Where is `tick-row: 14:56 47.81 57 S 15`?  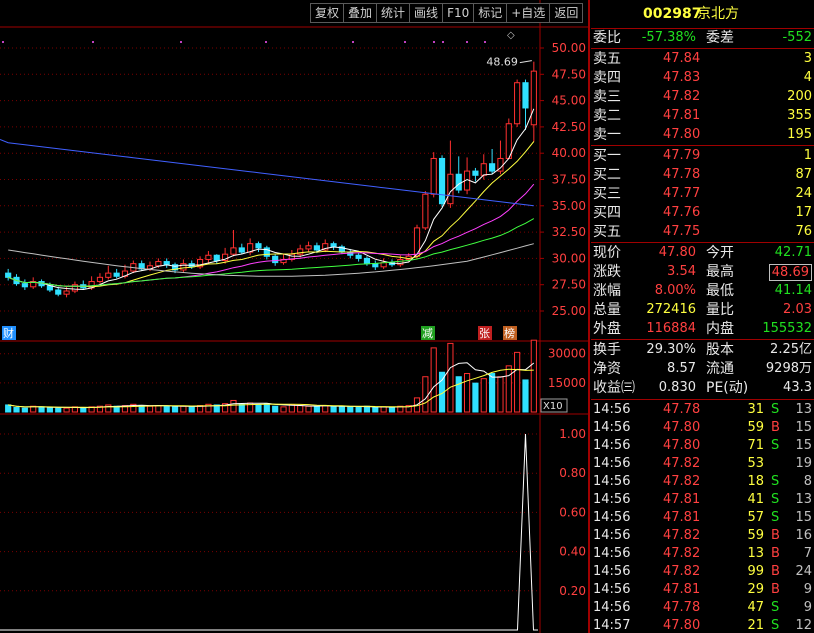
tick-row: 14:56 47.81 57 S 15 is located at coordinates (702, 518).